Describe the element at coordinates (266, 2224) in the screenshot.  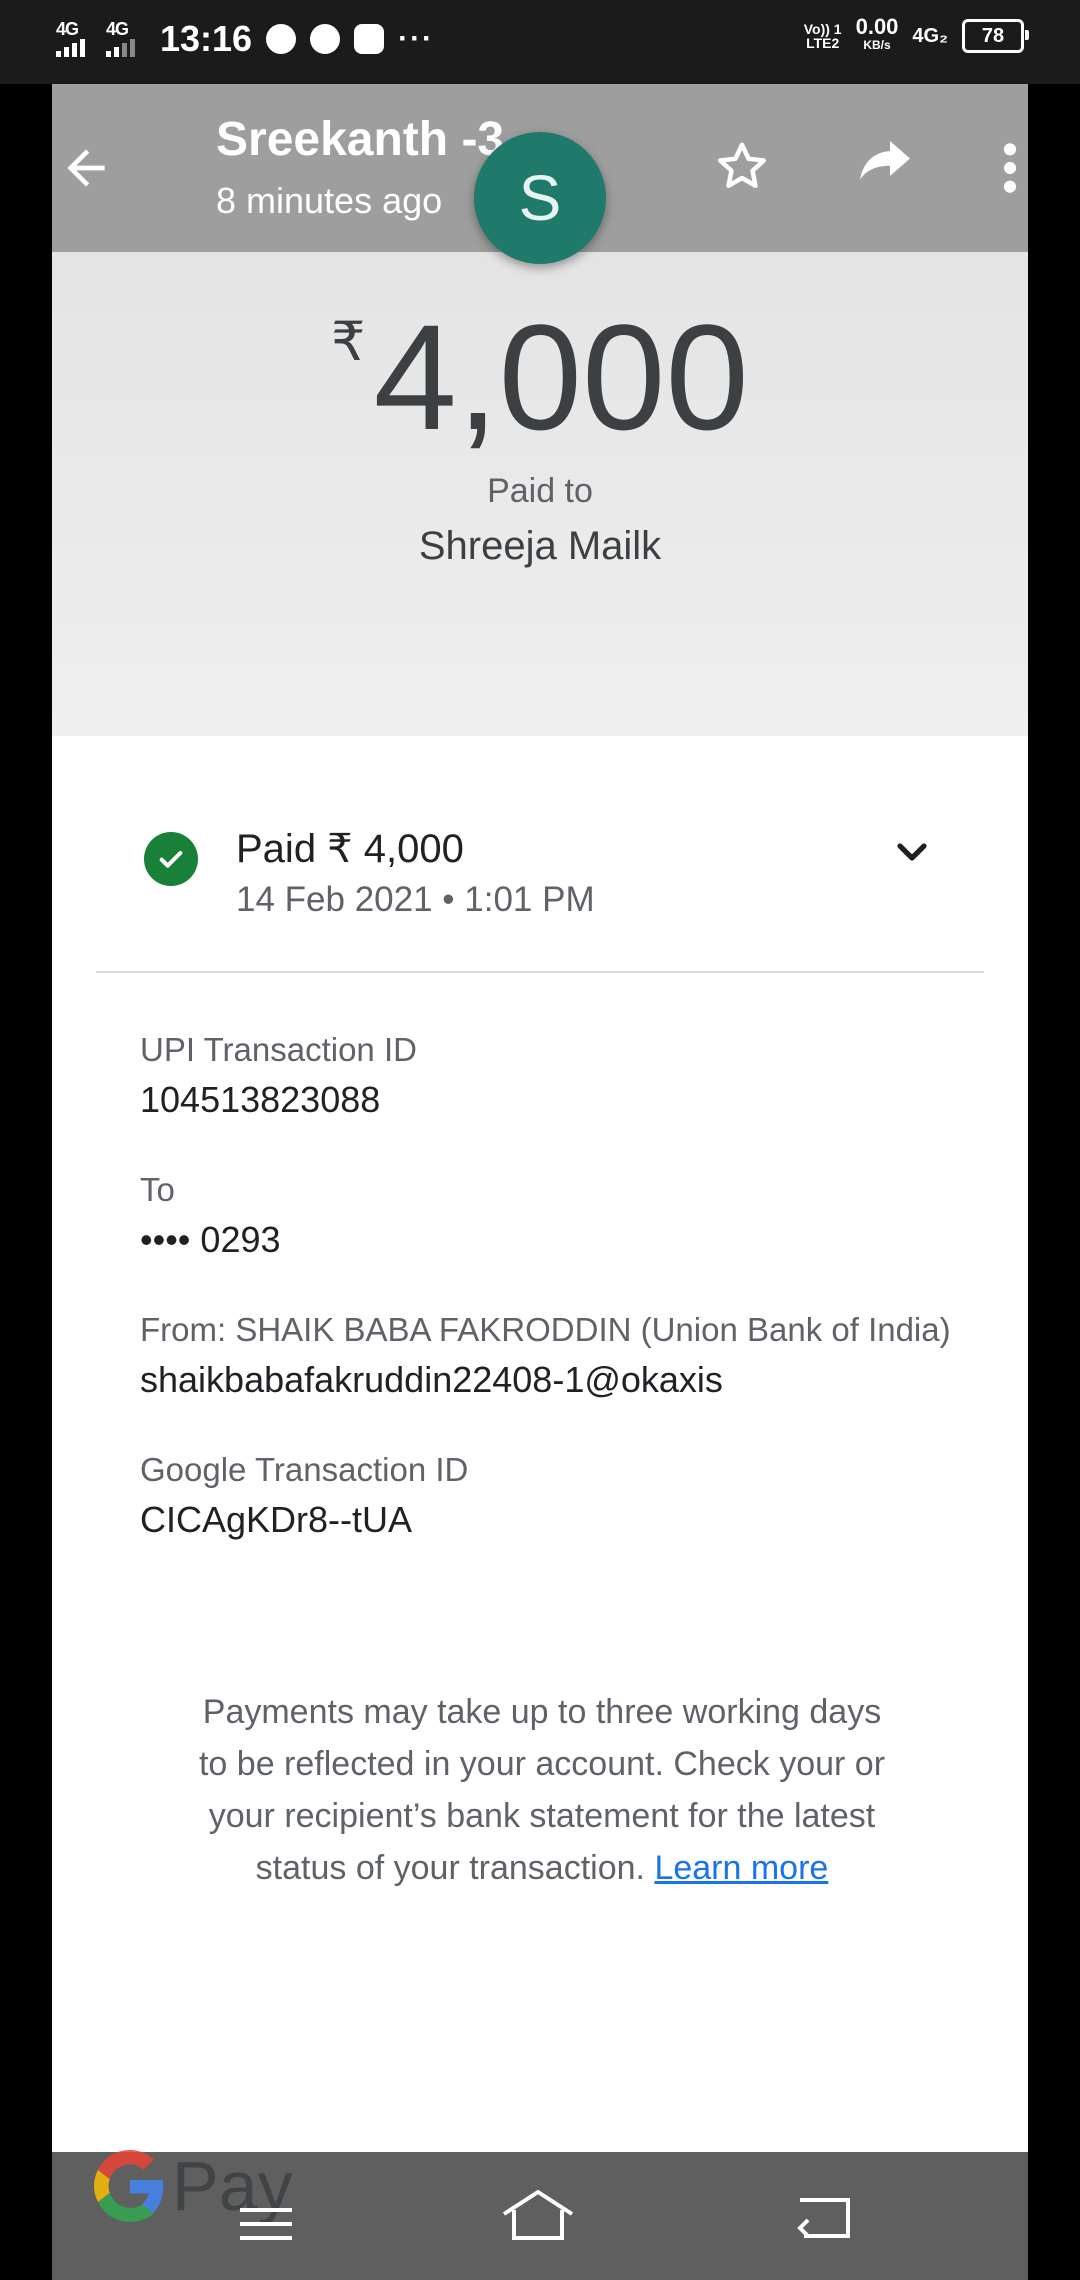
I see `menu-icon` at that location.